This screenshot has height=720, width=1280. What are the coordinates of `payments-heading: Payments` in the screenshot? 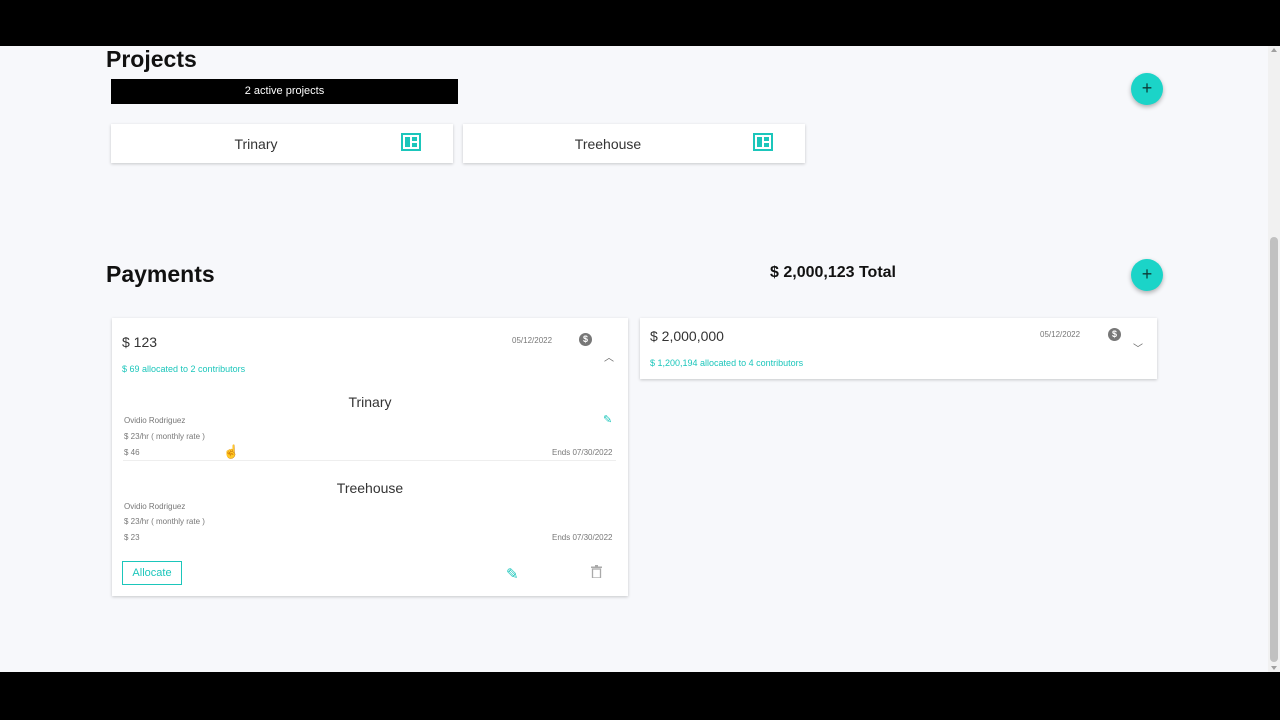 It's located at (160, 274).